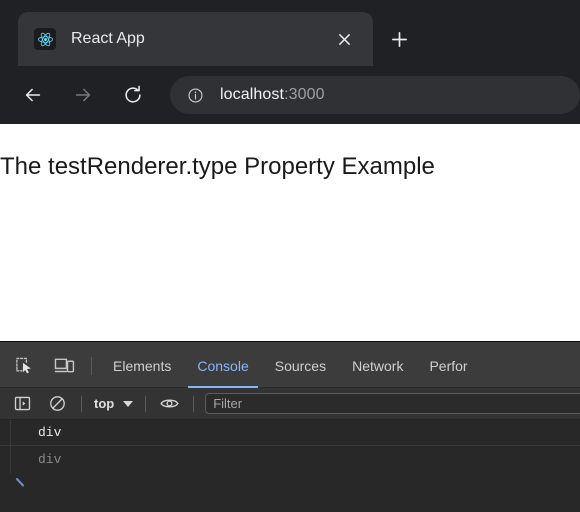  I want to click on tab-network: Network, so click(377, 366).